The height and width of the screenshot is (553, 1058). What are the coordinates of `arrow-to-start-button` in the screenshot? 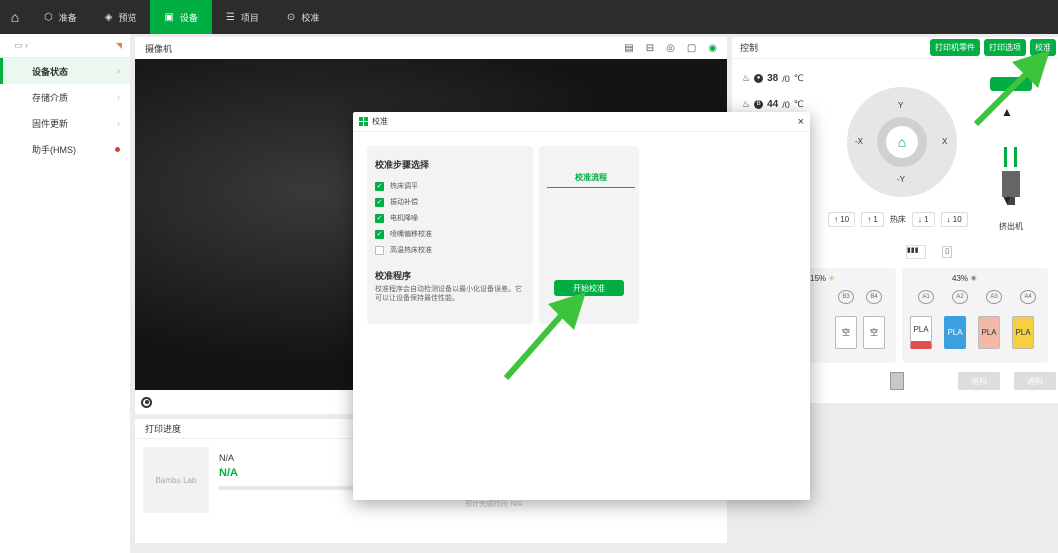 It's located at (536, 344).